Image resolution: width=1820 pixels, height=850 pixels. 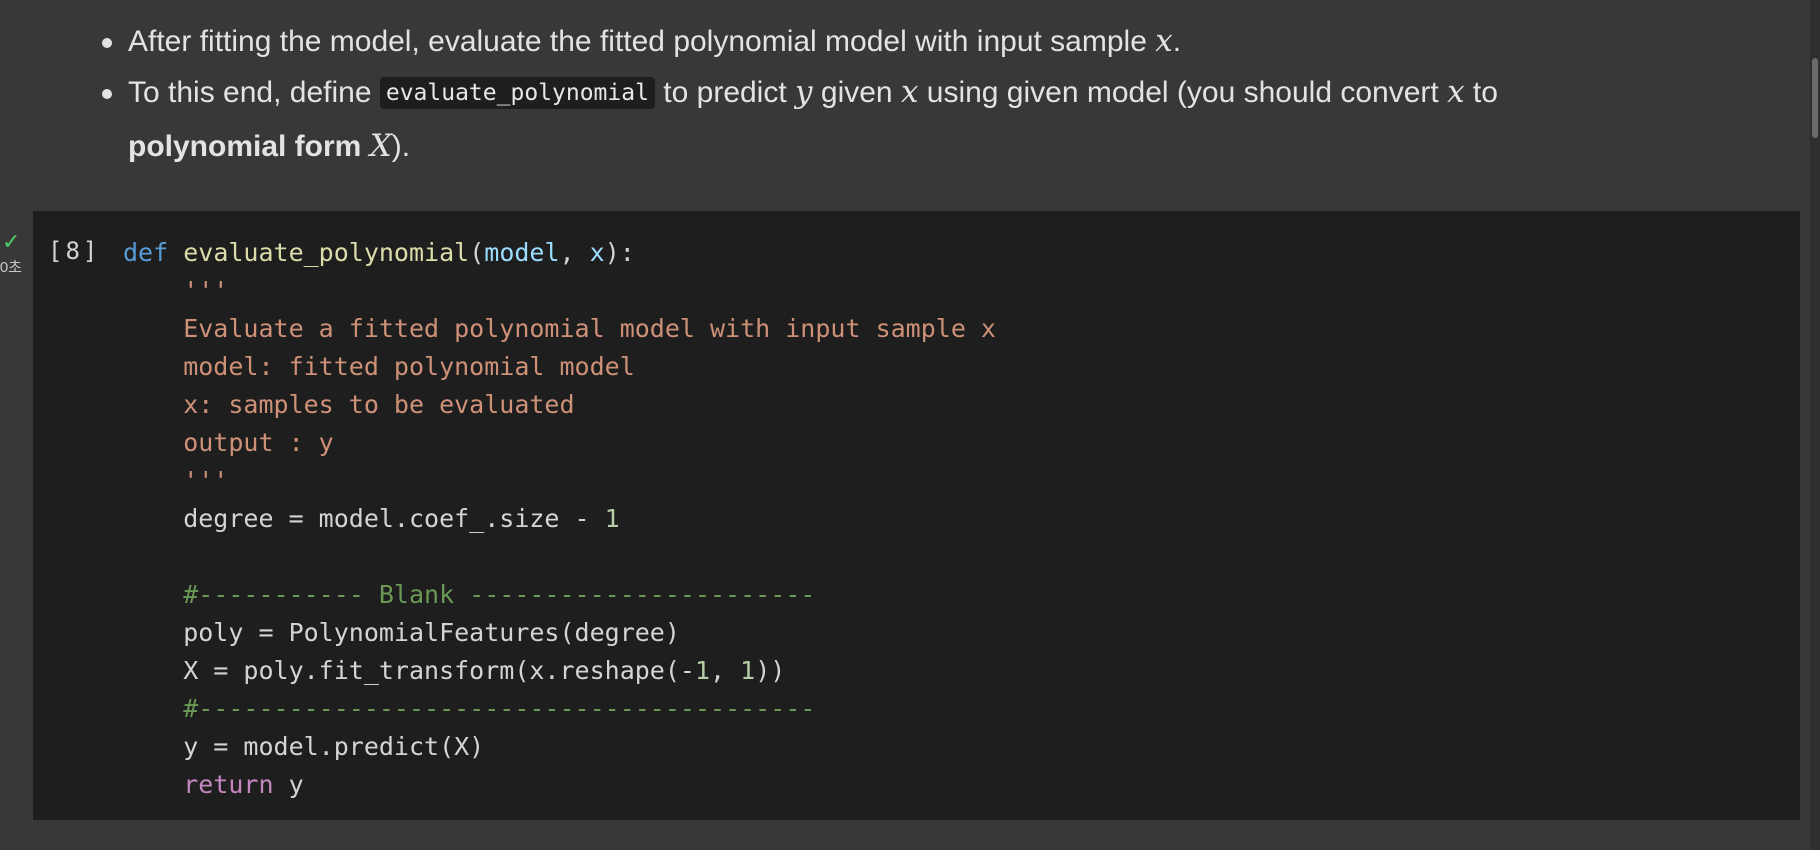 I want to click on code-token: evaluate_polynomial, so click(x=326, y=252).